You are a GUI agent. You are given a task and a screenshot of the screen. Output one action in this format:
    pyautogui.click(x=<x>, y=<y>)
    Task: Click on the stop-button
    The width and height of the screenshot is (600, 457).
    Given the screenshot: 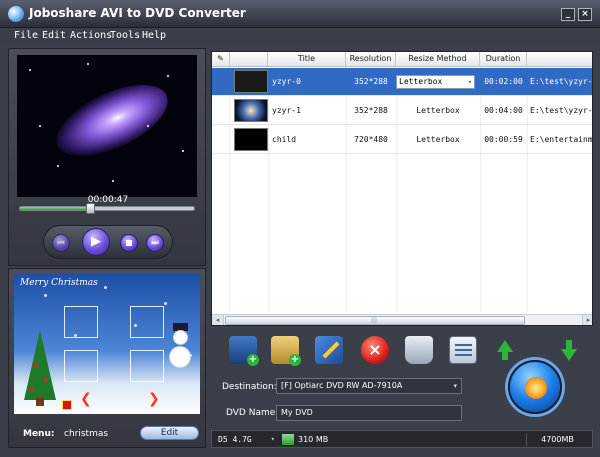 What is the action you would take?
    pyautogui.click(x=129, y=243)
    